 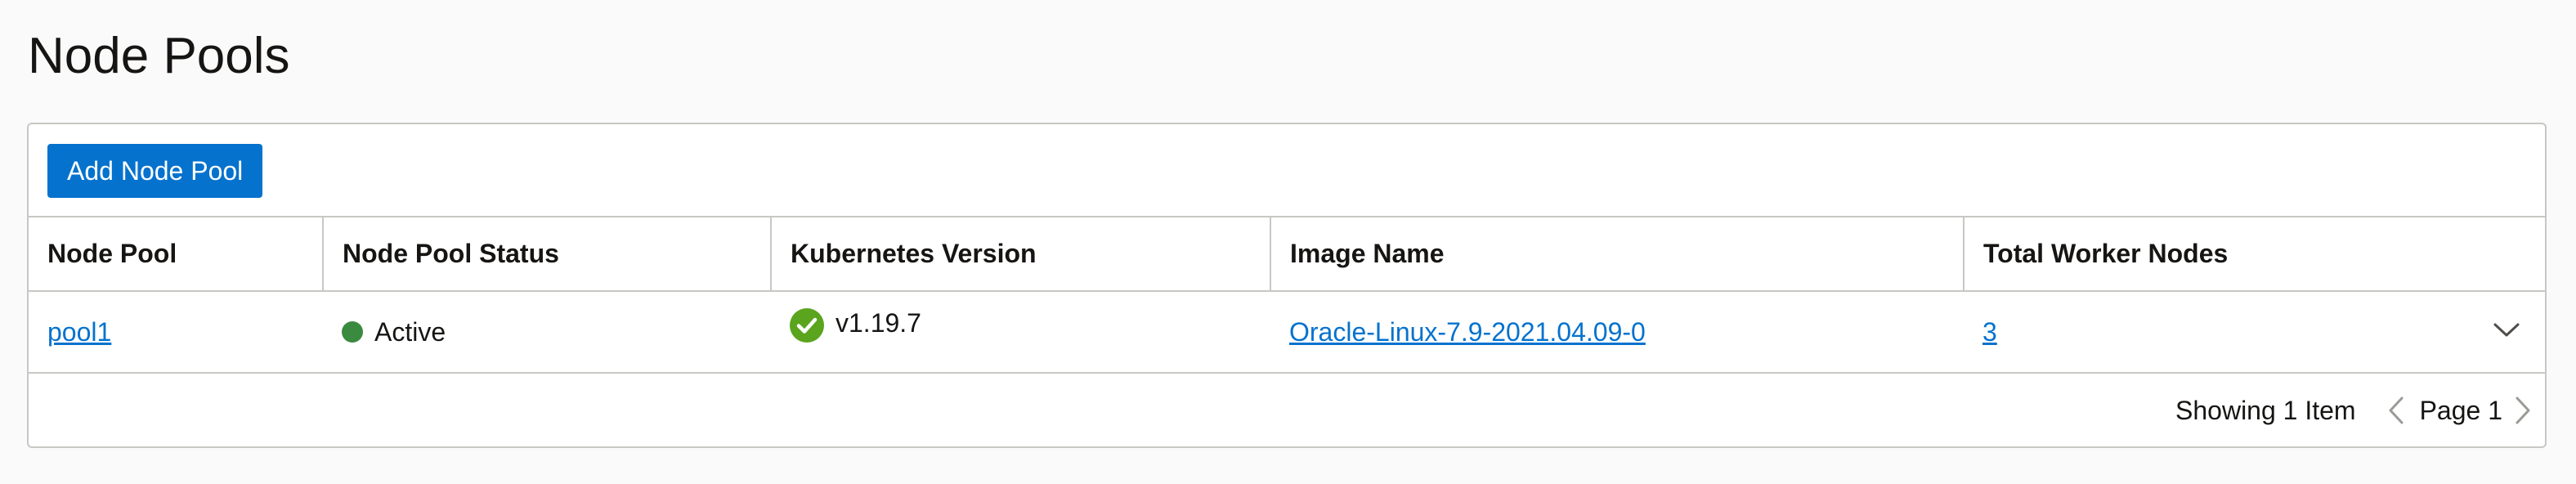 What do you see at coordinates (547, 332) in the screenshot?
I see `status-cell: Active` at bounding box center [547, 332].